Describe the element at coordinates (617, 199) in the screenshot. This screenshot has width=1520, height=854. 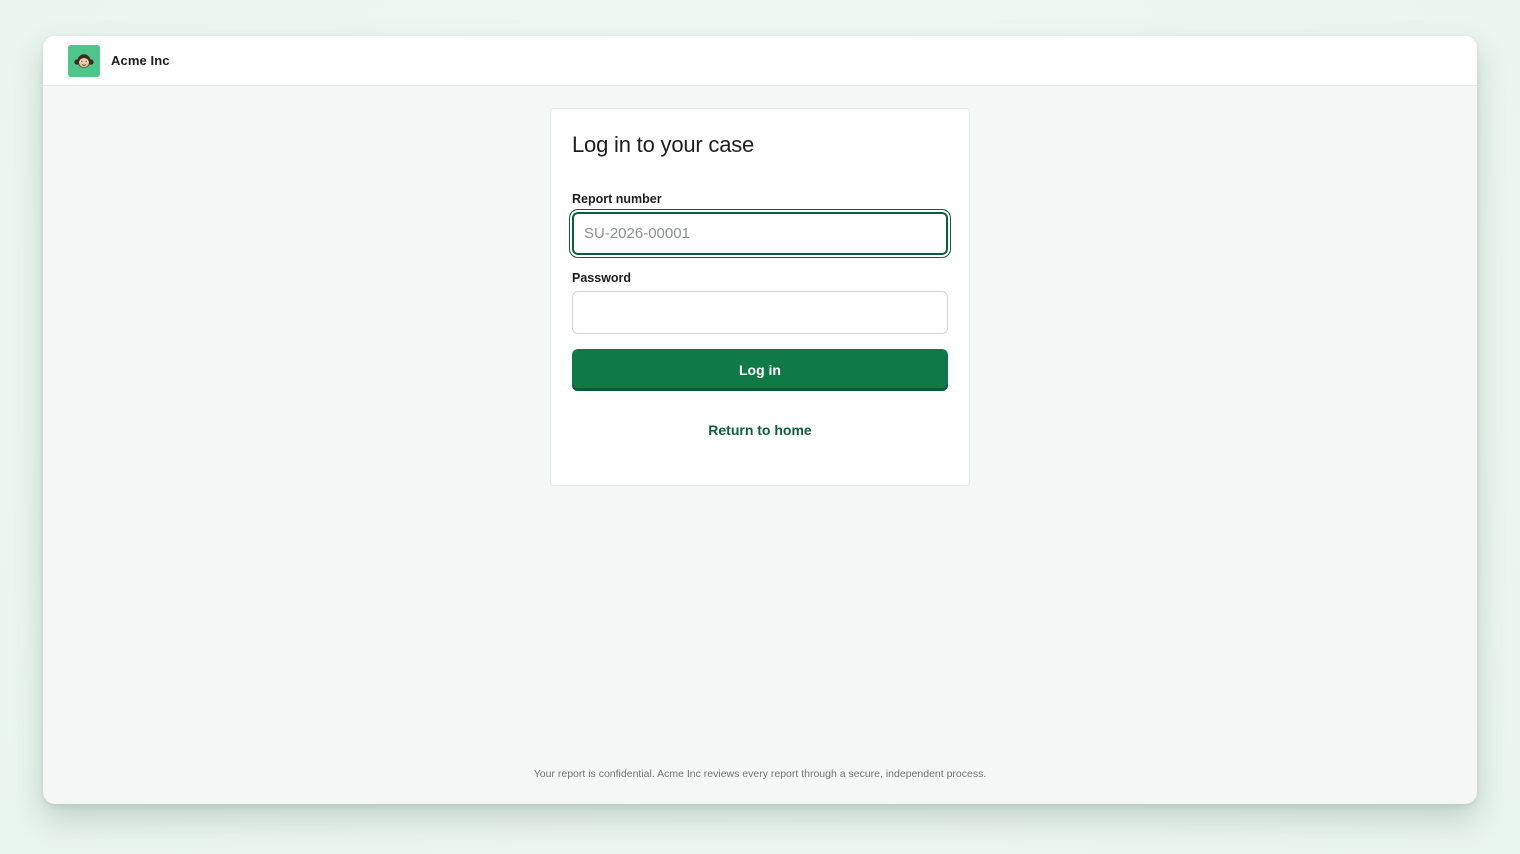
I see `report-number-label: Report number` at that location.